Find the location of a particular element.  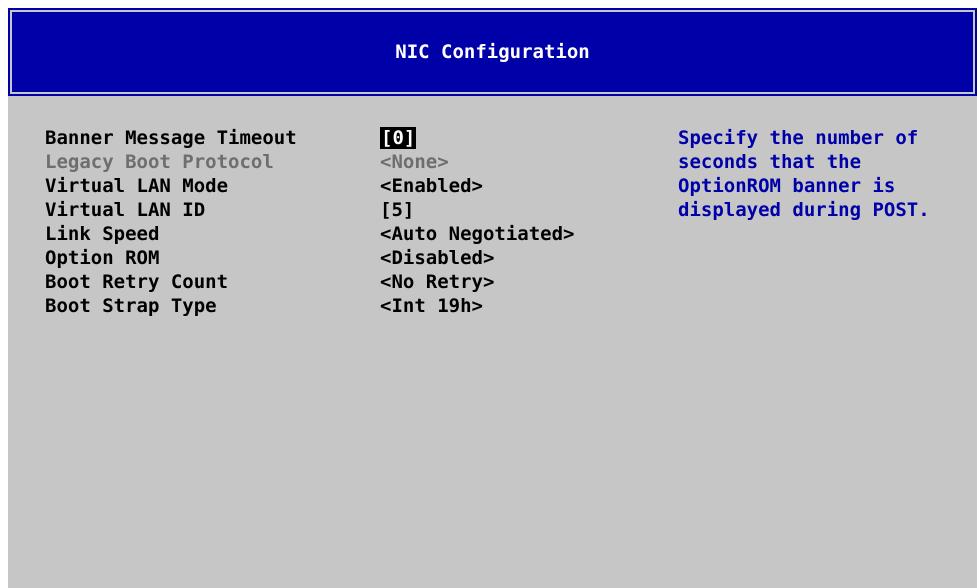

setting-value: <Int 19h> is located at coordinates (527, 306).